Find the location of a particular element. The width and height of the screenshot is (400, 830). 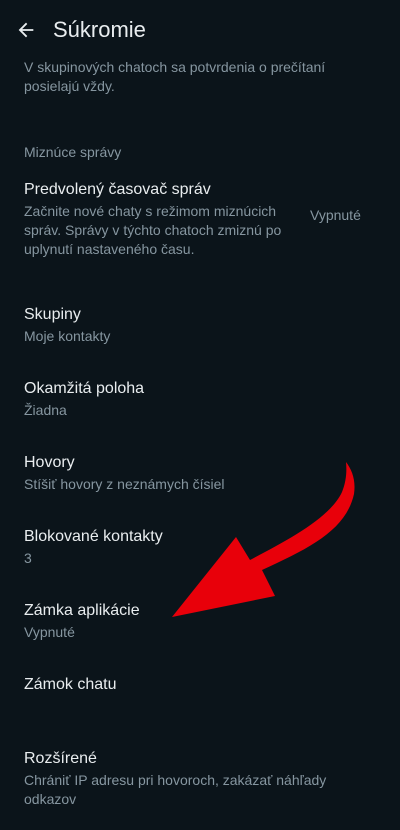

live-location-subtitle: Žiadna is located at coordinates (45, 410).